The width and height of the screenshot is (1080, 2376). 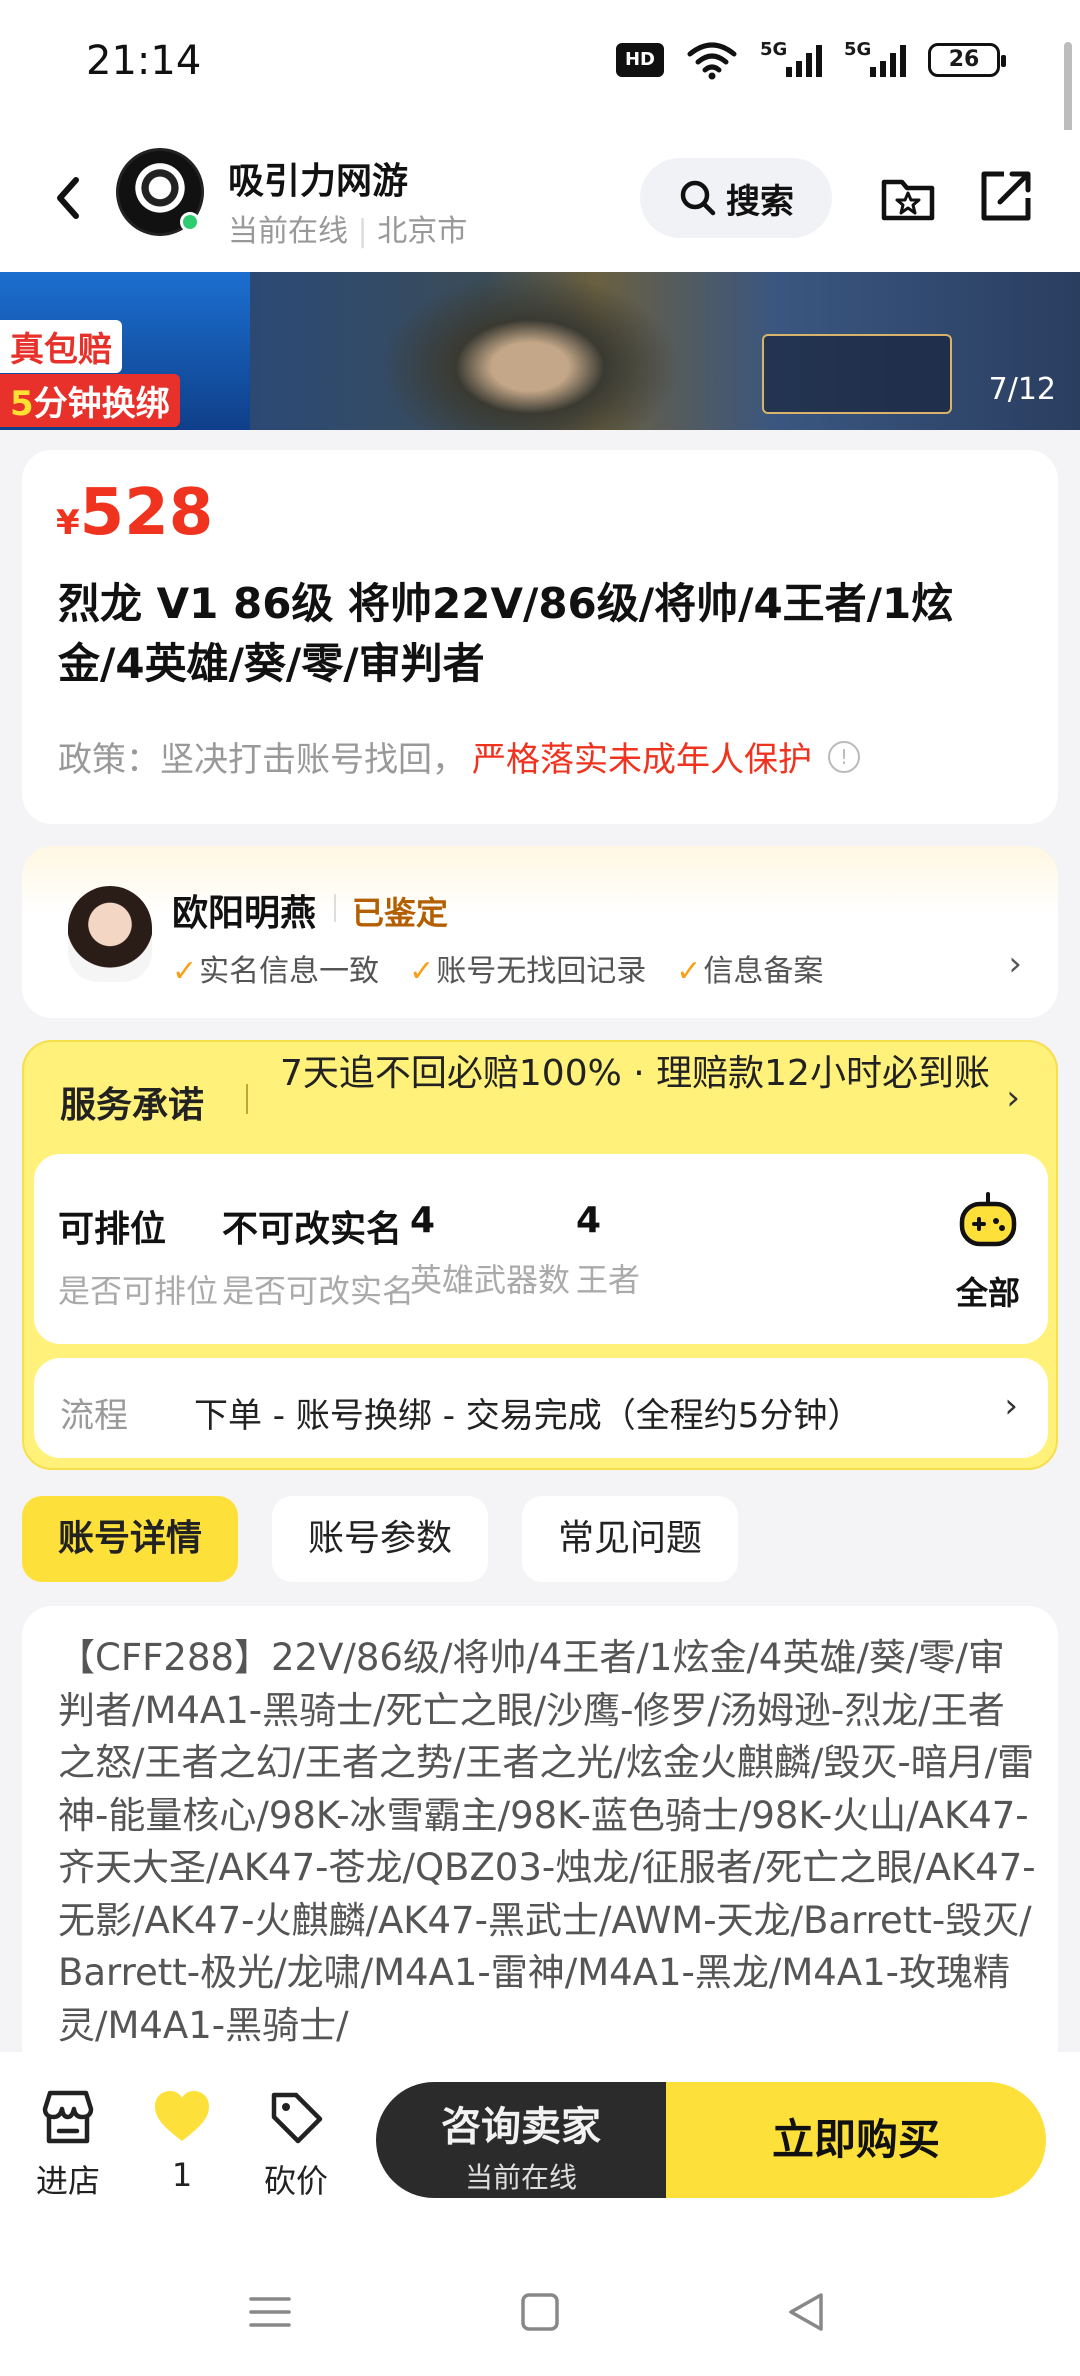 I want to click on menu-nav-button, so click(x=270, y=2312).